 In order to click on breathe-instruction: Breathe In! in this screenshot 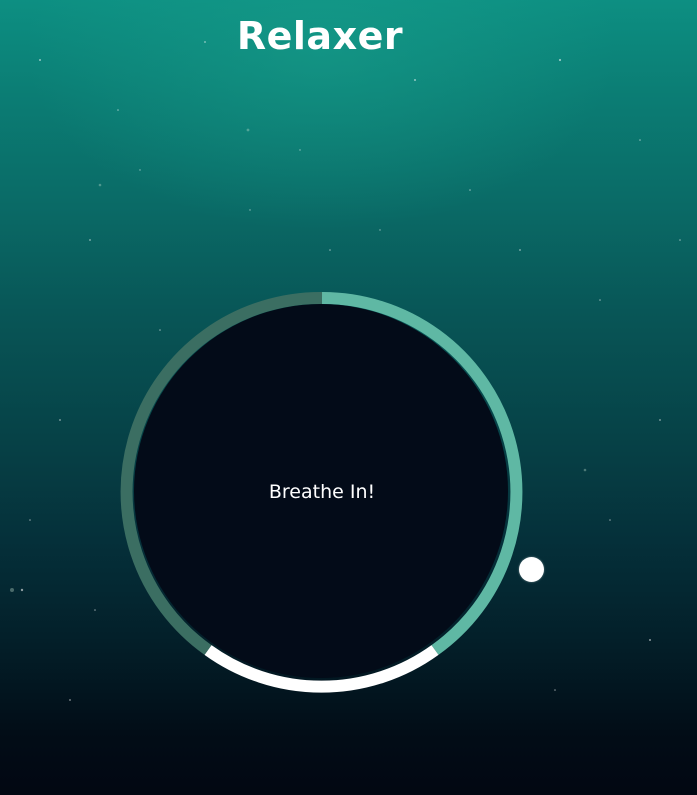, I will do `click(322, 492)`.